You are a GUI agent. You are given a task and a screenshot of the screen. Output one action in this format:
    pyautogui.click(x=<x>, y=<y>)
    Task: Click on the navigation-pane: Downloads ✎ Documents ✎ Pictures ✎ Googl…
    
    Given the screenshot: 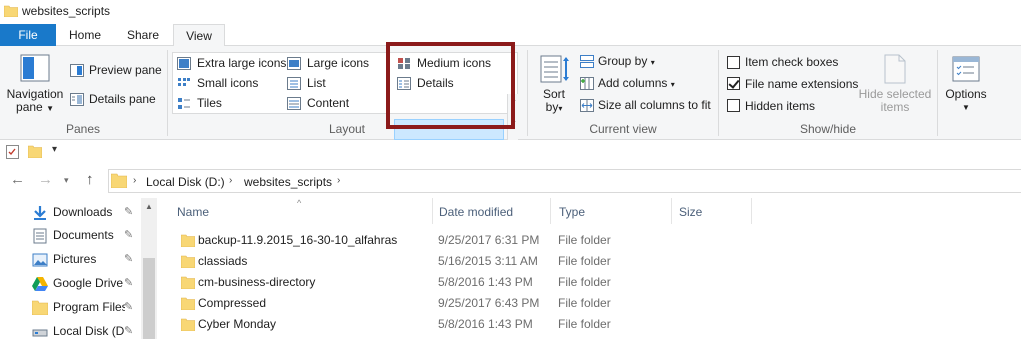 What is the action you would take?
    pyautogui.click(x=78, y=268)
    